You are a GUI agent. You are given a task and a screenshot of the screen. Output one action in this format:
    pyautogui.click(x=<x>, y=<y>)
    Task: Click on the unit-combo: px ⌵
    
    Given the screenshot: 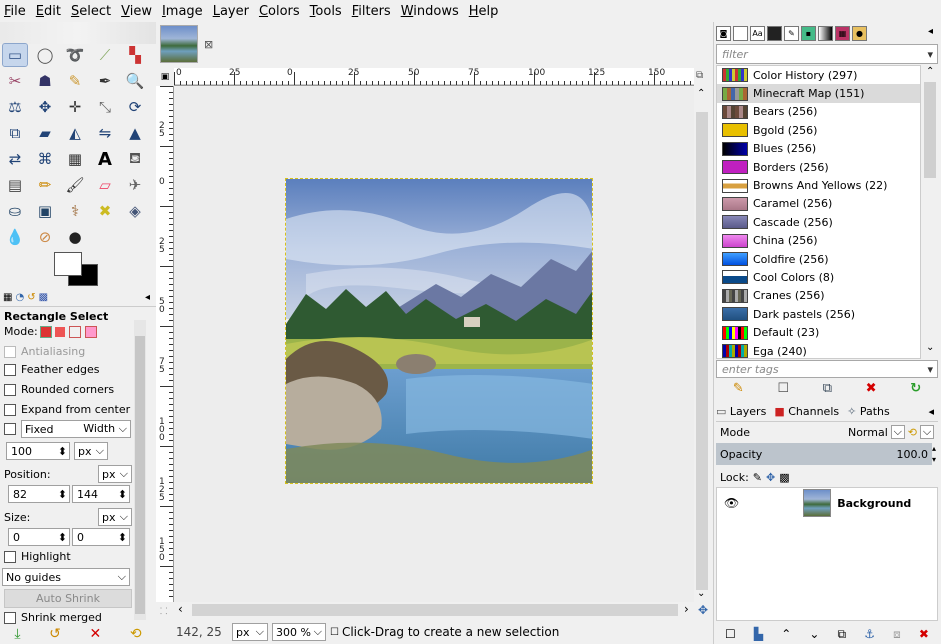 What is the action you would take?
    pyautogui.click(x=250, y=632)
    